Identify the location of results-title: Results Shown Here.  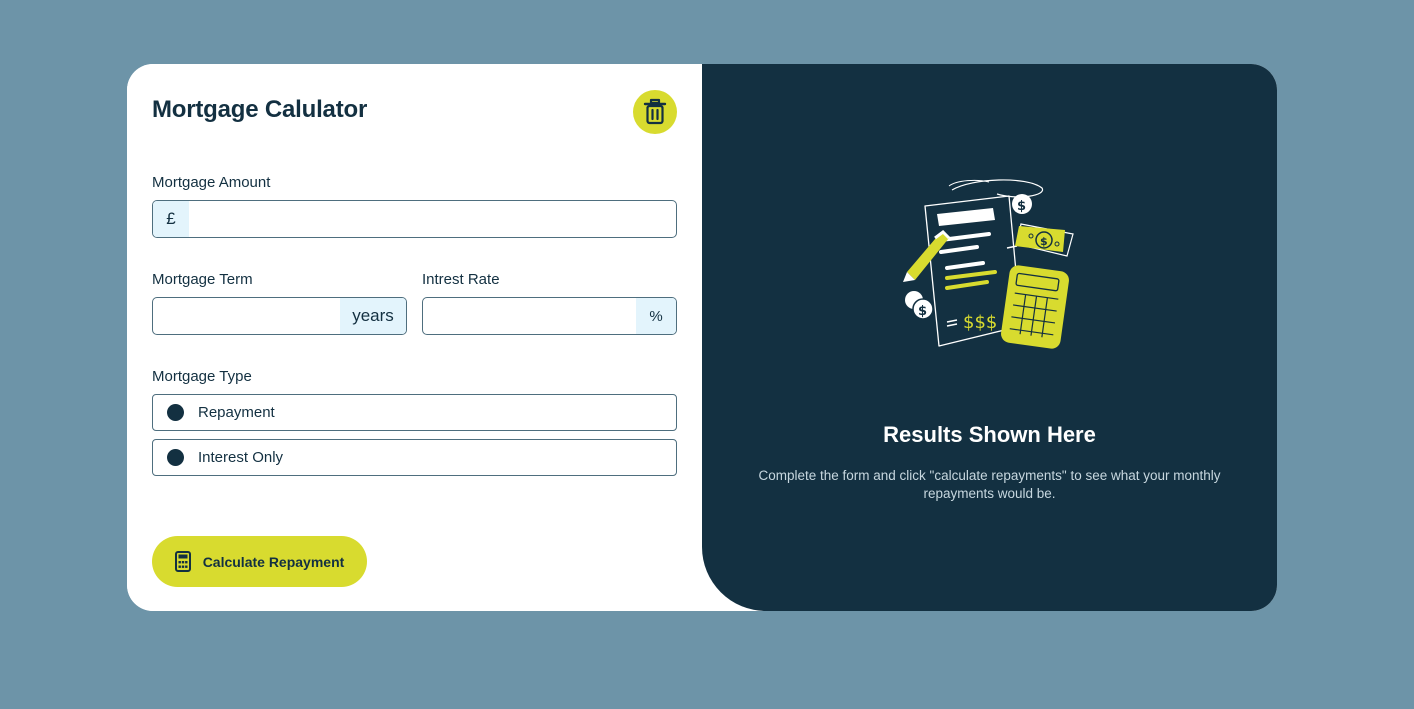
(989, 434).